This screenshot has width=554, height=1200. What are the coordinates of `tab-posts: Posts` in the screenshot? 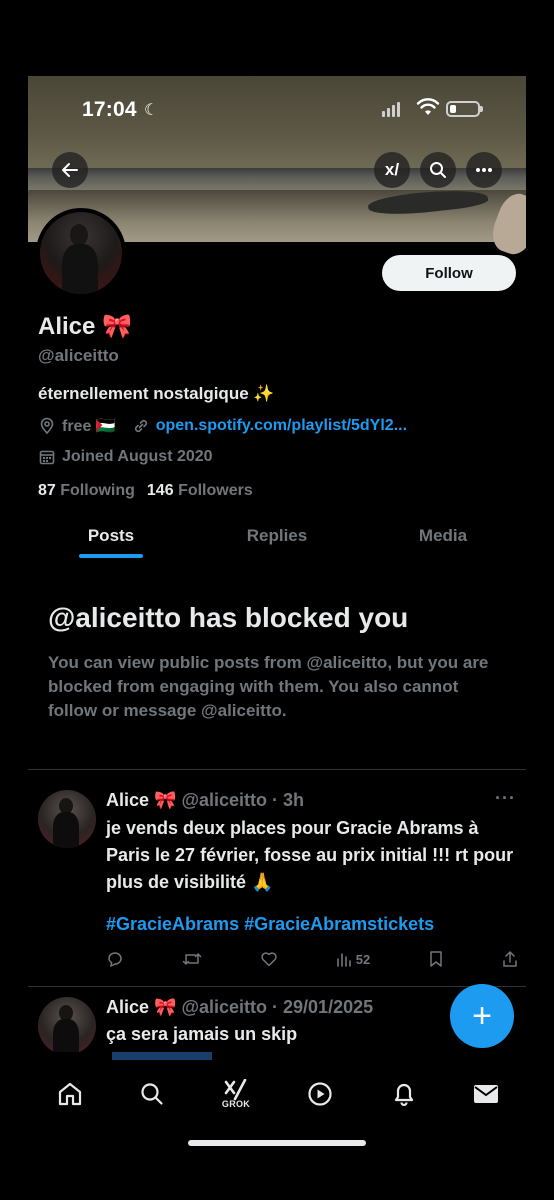 It's located at (111, 542).